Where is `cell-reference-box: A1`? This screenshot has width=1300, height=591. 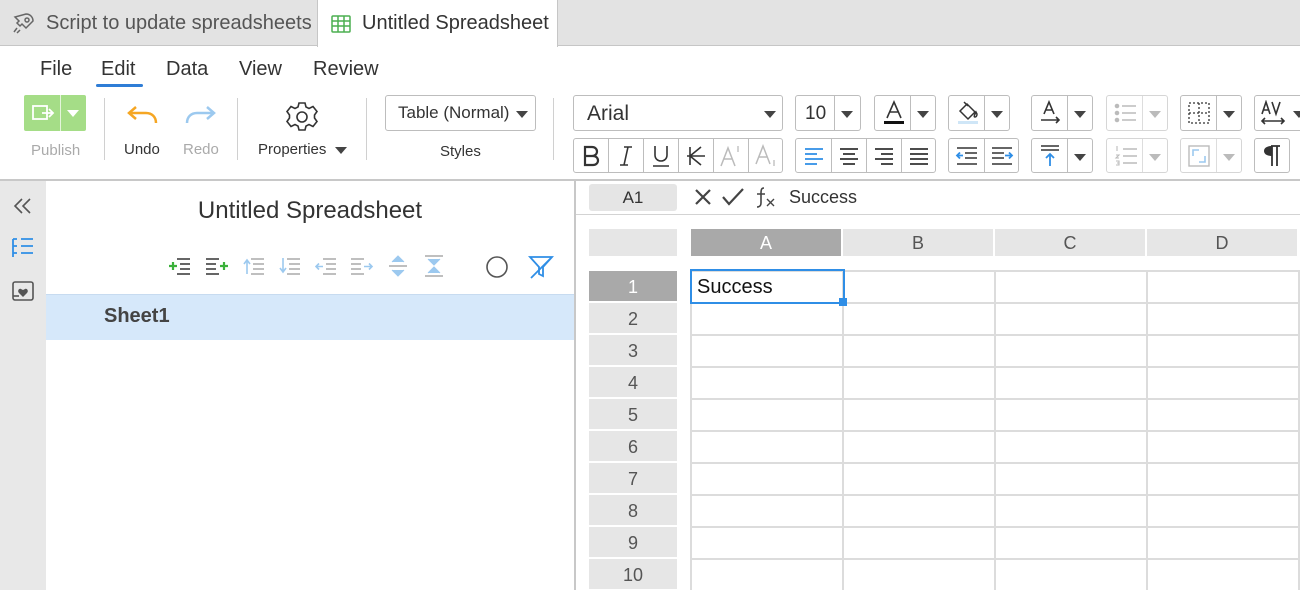
cell-reference-box: A1 is located at coordinates (633, 197).